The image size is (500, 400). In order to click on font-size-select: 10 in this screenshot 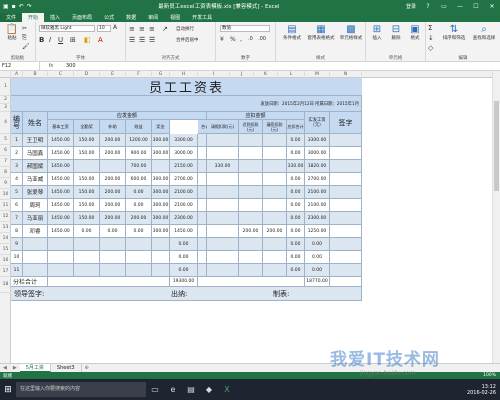, I will do `click(104, 28)`.